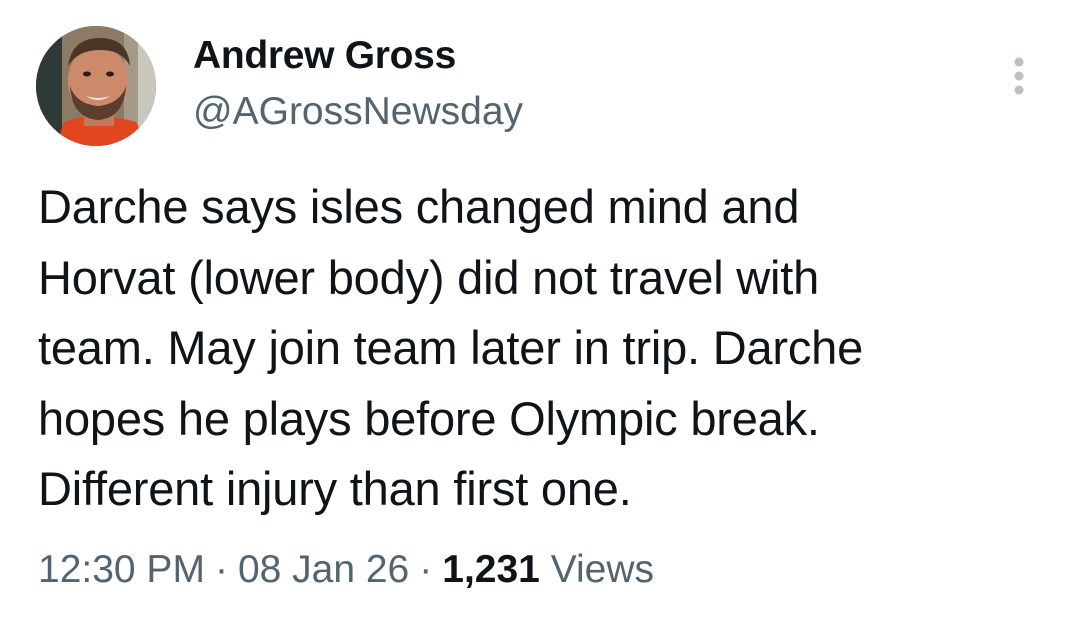  Describe the element at coordinates (358, 56) in the screenshot. I see `author-display-name: Andrew Gross` at that location.